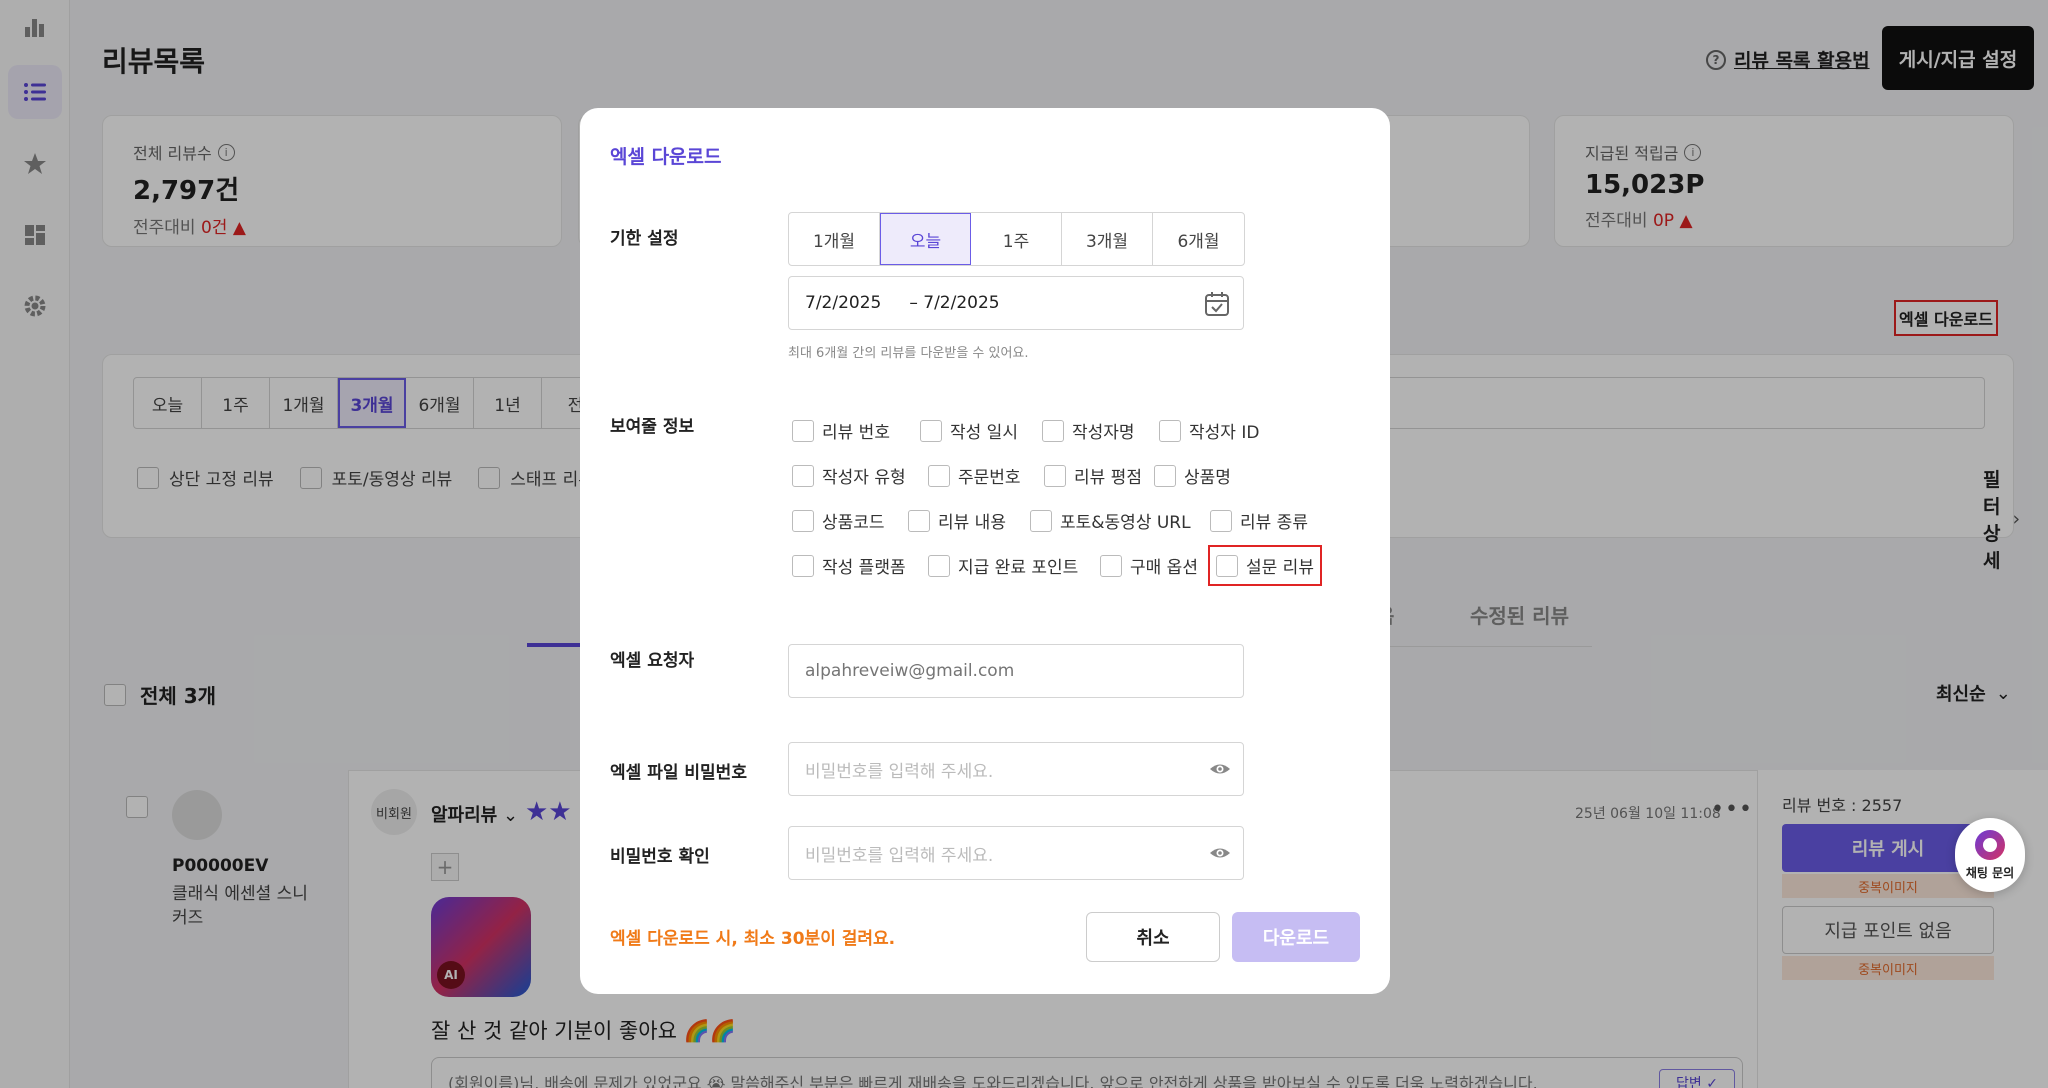 This screenshot has height=1088, width=2048. What do you see at coordinates (954, 303) in the screenshot?
I see `date-to: – 7/2/2025` at bounding box center [954, 303].